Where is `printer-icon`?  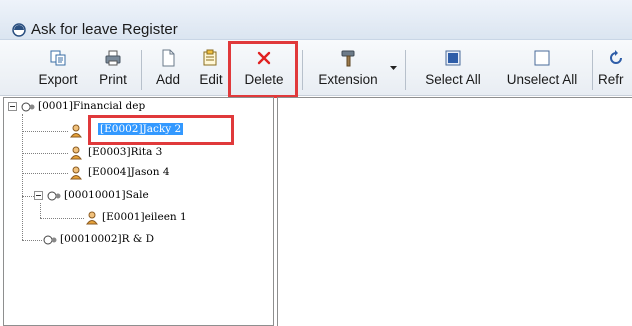 printer-icon is located at coordinates (113, 58).